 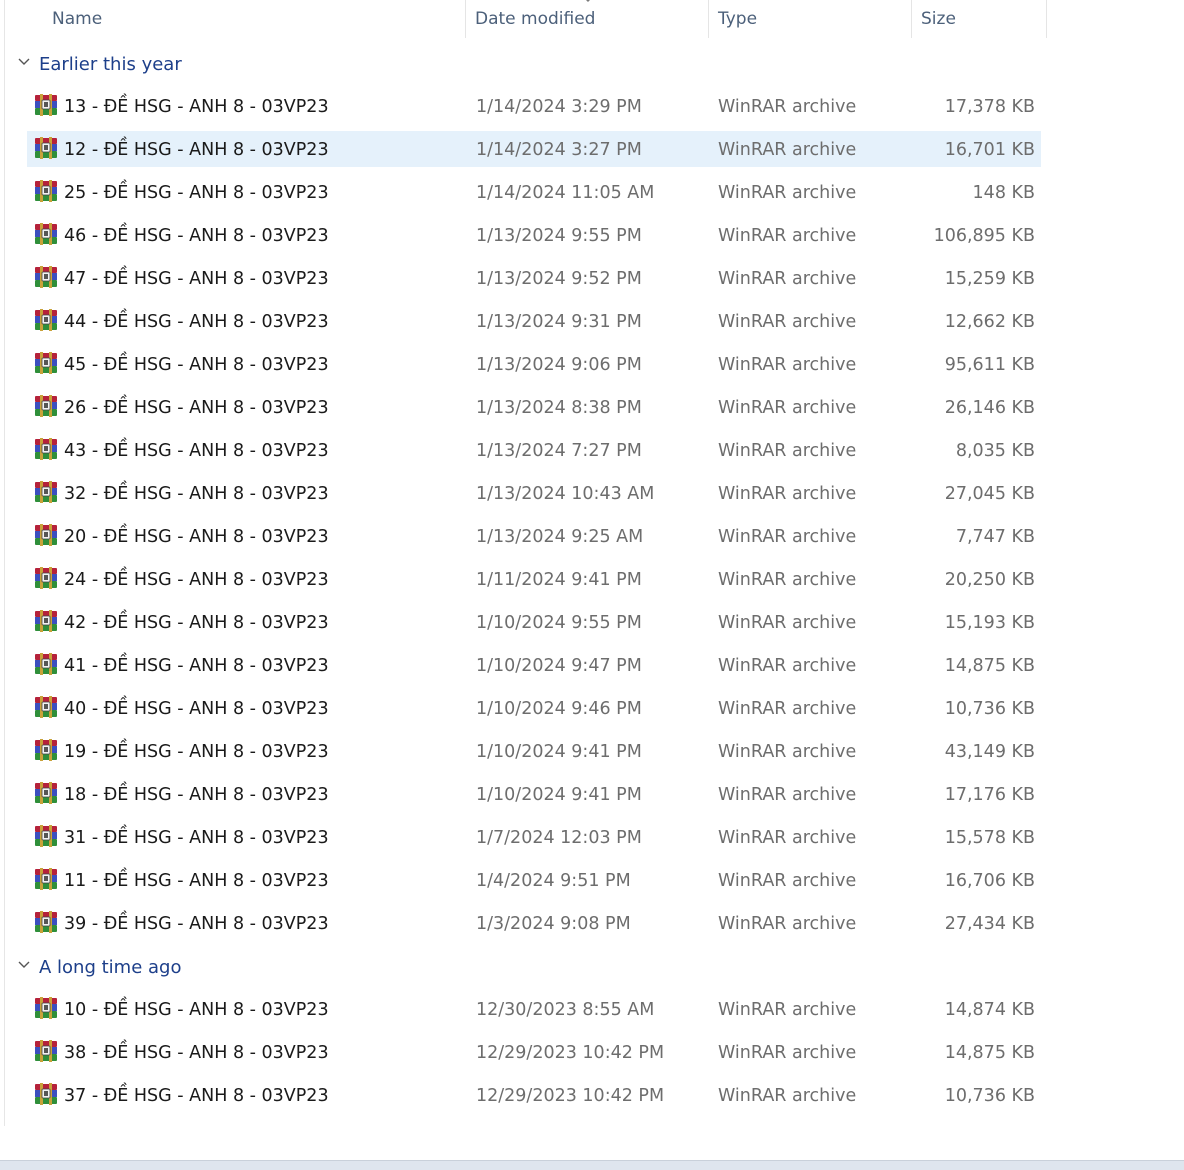 I want to click on file-name: 32 - ĐỀ HSG - ANH 8 - 03VP23, so click(x=196, y=494).